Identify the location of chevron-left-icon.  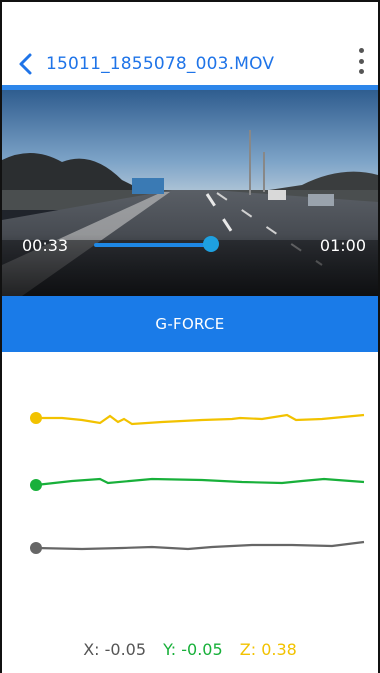
(25, 64).